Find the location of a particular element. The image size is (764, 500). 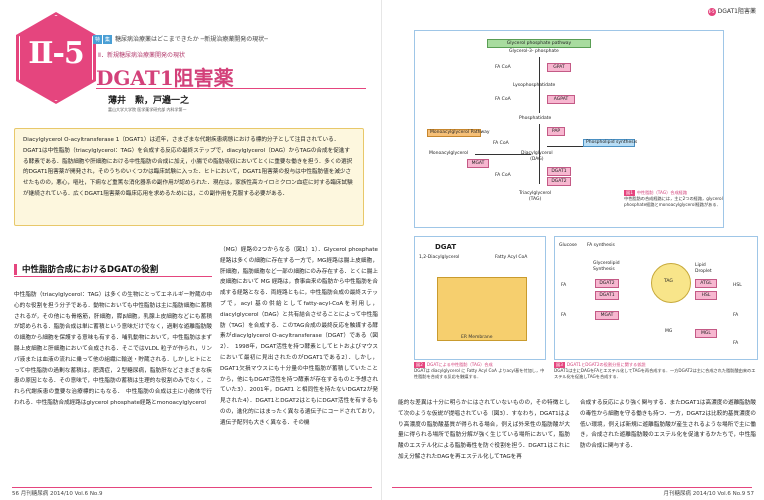

chapter-number: Ⅱ-5 is located at coordinates (56, 53).